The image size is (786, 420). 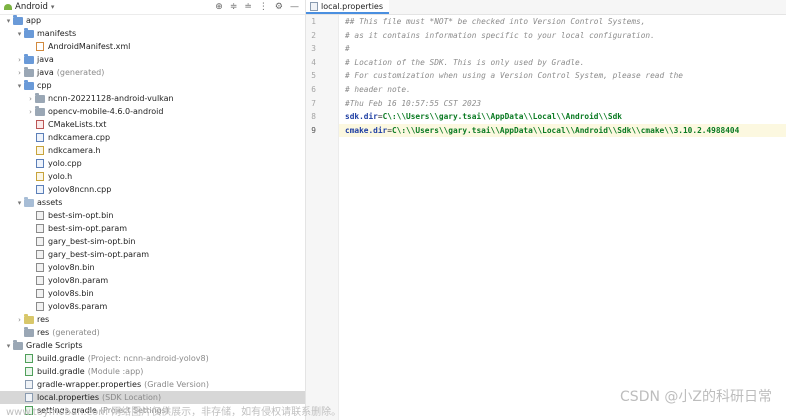 What do you see at coordinates (152, 59) in the screenshot?
I see `tree-item: › java` at bounding box center [152, 59].